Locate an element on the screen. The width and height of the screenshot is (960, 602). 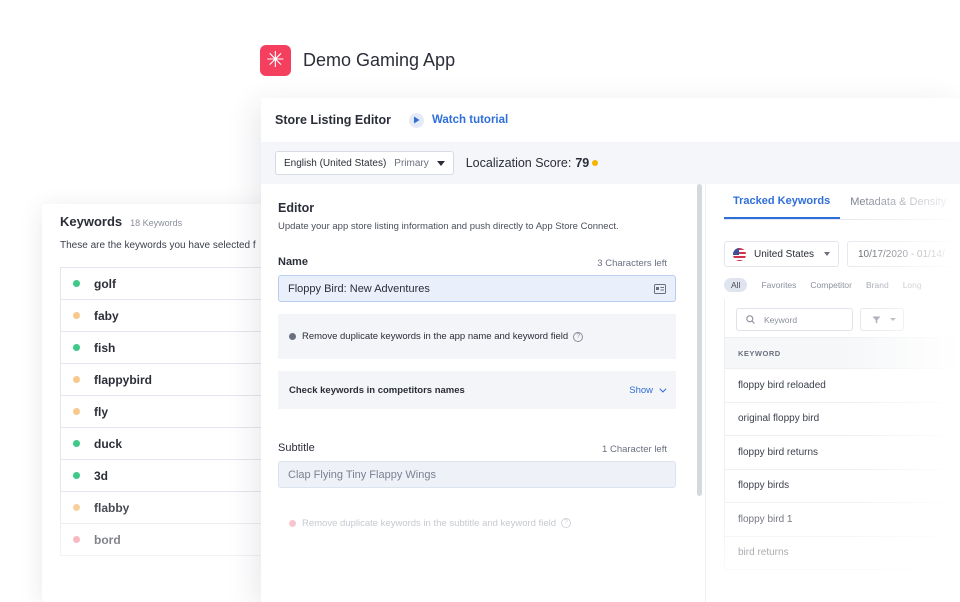
country-name: United States is located at coordinates (784, 254).